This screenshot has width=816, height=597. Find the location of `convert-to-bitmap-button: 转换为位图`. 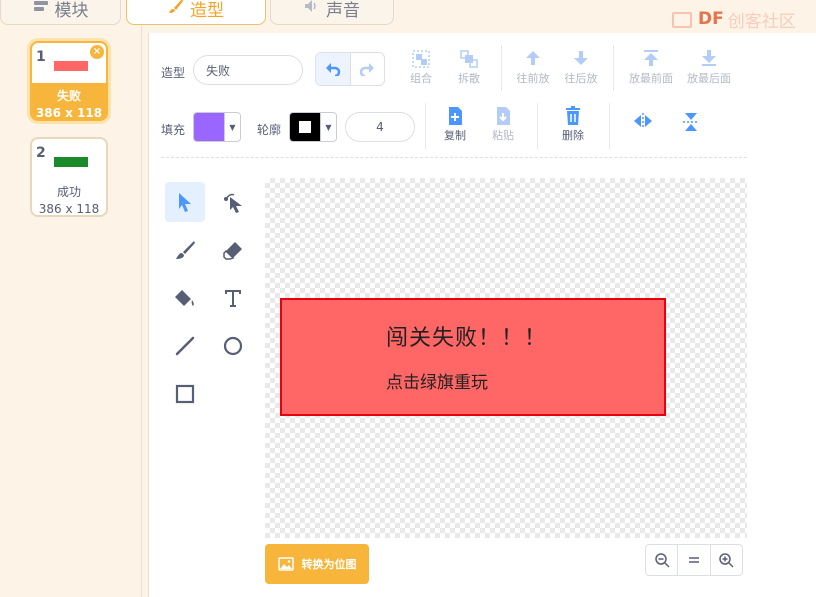

convert-to-bitmap-button: 转换为位图 is located at coordinates (317, 564).